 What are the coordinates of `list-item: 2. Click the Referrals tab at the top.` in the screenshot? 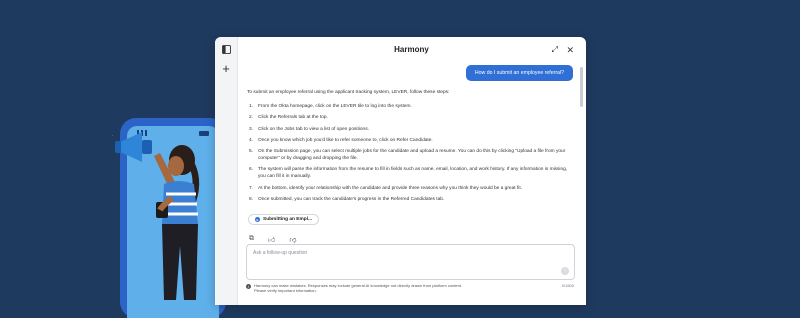 It's located at (288, 118).